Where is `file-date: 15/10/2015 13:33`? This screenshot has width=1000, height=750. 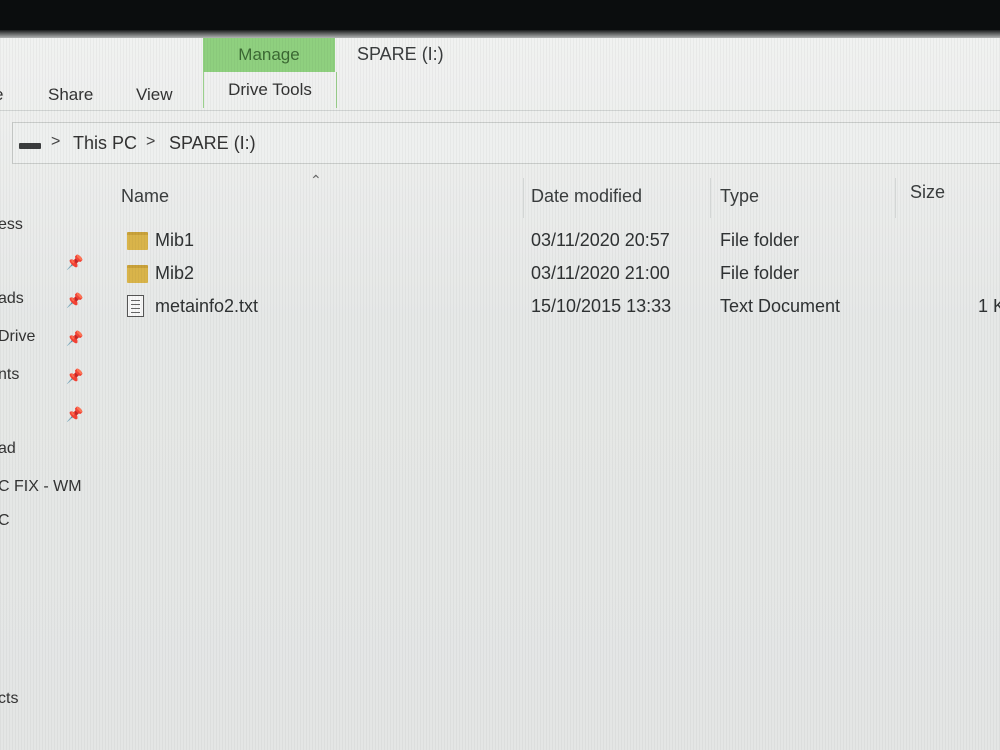 file-date: 15/10/2015 13:33 is located at coordinates (601, 306).